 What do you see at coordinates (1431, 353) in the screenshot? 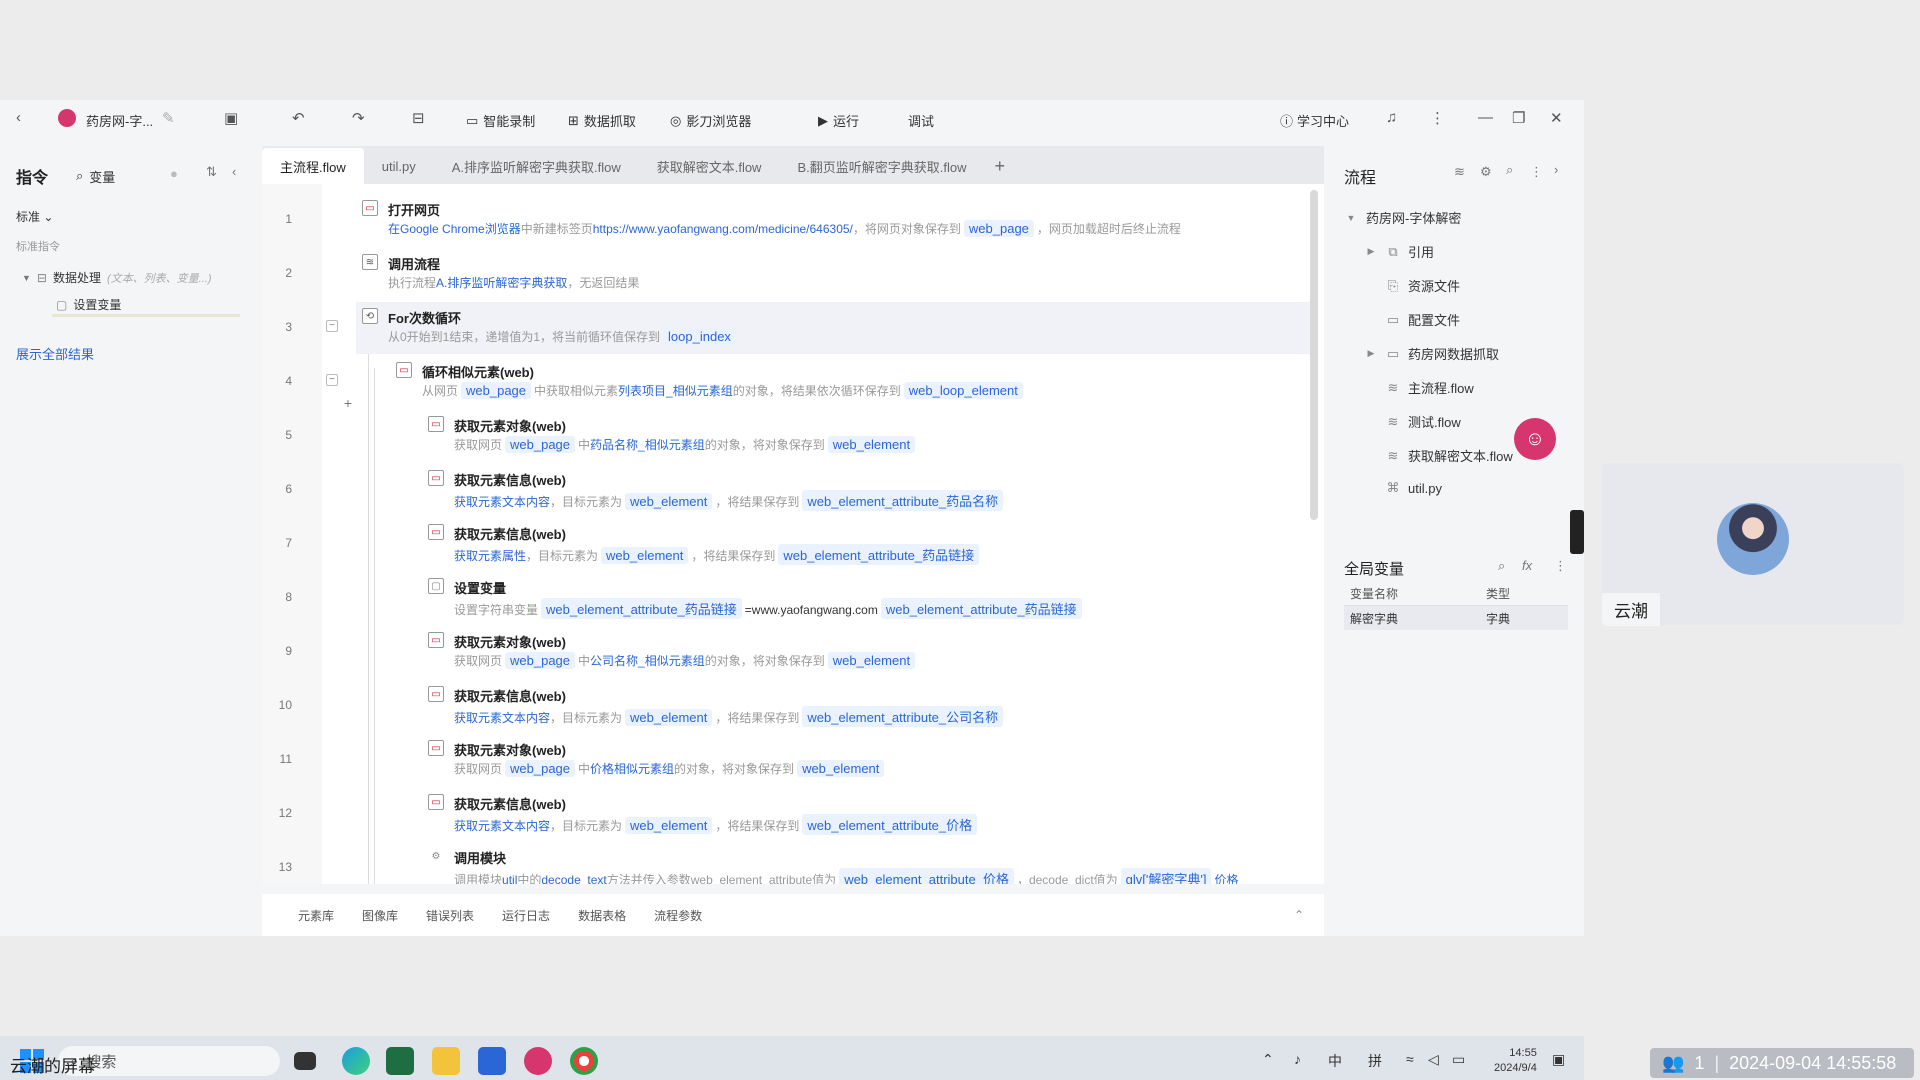
I see `tree-item-scrape-folder: ▶ ▭ 药房网数据抓取` at bounding box center [1431, 353].